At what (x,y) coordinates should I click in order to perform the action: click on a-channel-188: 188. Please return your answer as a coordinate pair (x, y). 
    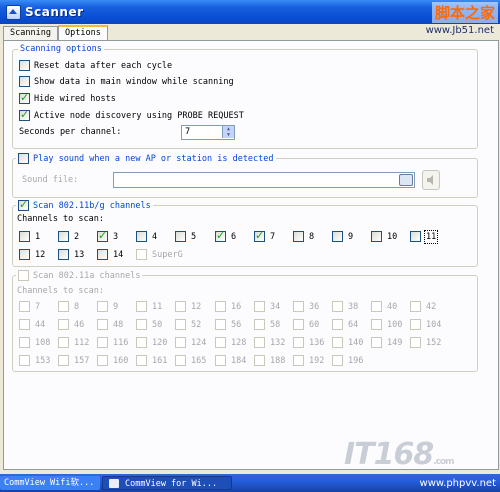
    Looking at the image, I should click on (269, 360).